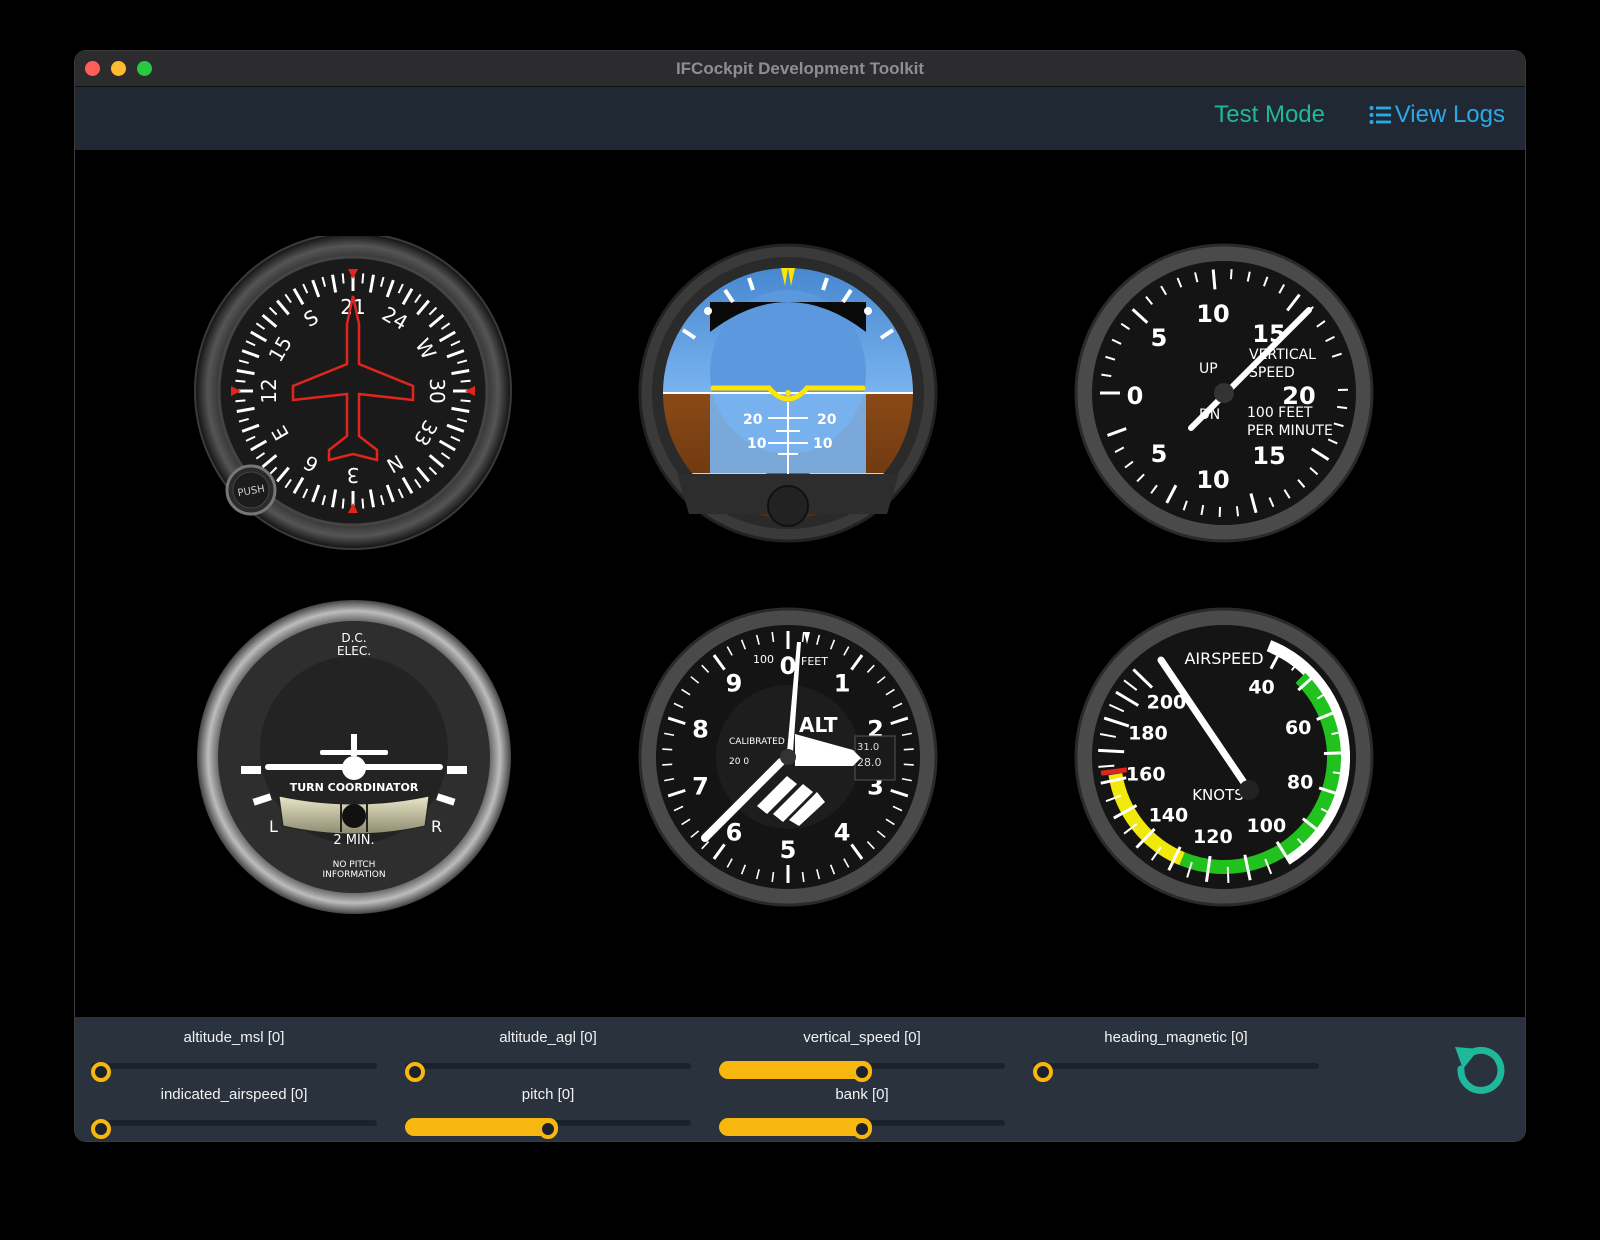 Image resolution: width=1600 pixels, height=1240 pixels. Describe the element at coordinates (818, 725) in the screenshot. I see `svg-text: ALT` at that location.